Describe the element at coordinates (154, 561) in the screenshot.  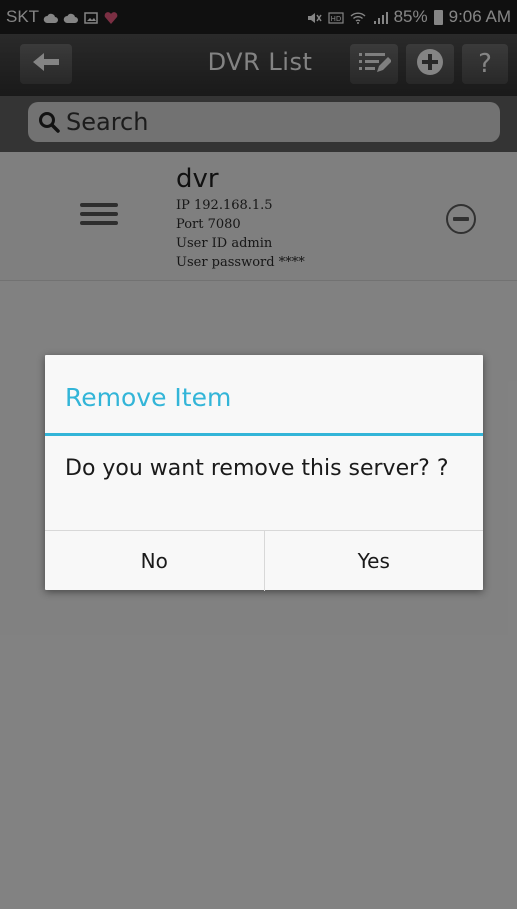
I see `no-button: No` at that location.